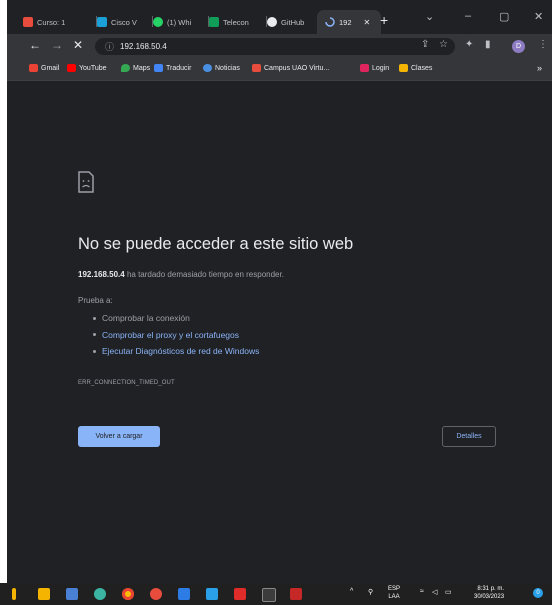 This screenshot has width=552, height=605. What do you see at coordinates (538, 593) in the screenshot?
I see `notification-badge: 0` at bounding box center [538, 593].